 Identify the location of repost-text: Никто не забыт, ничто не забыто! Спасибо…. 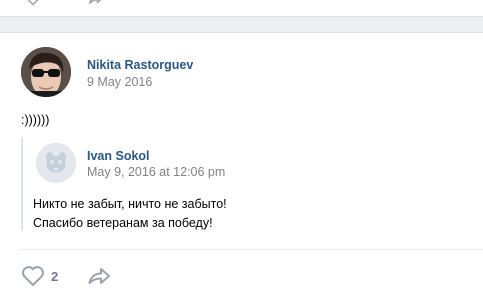
(130, 214).